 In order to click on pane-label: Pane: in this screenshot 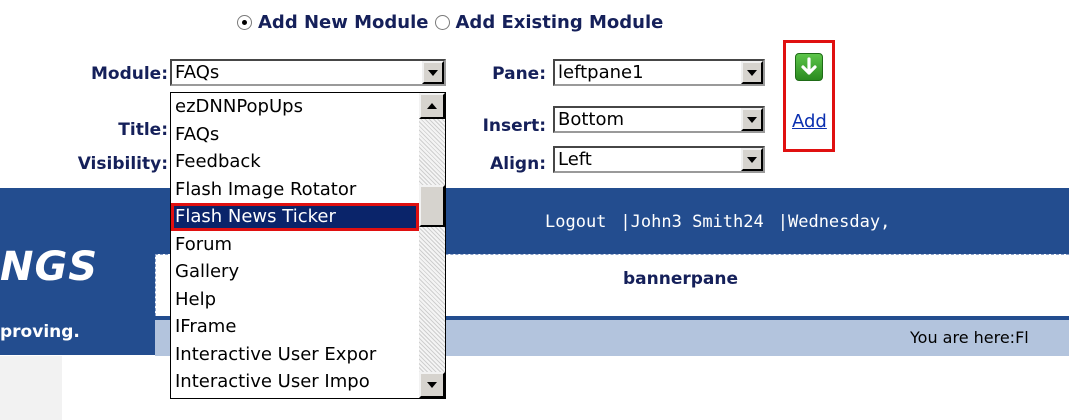, I will do `click(519, 74)`.